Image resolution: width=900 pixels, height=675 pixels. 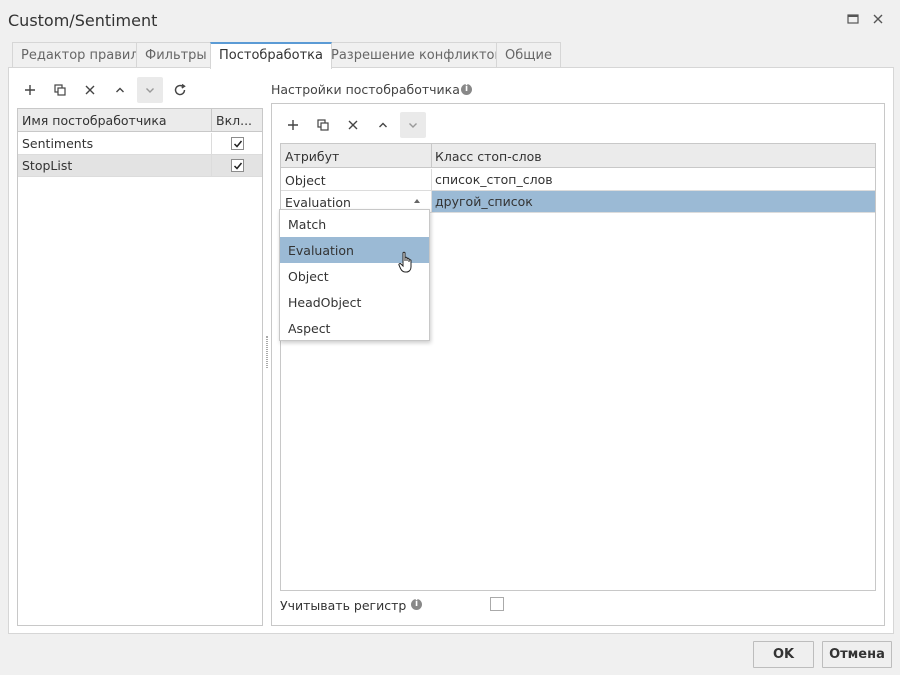 I want to click on column-header-name: Имя постобработчика, so click(x=94, y=120).